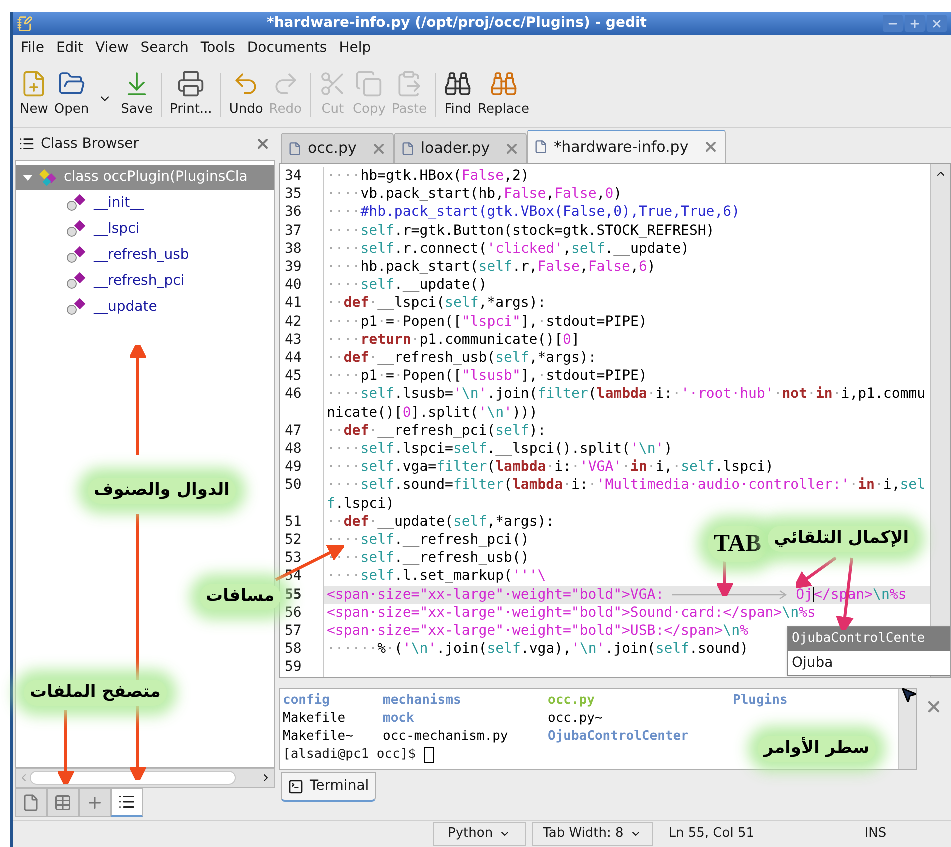  What do you see at coordinates (436, 303) in the screenshot?
I see `code-line: ··def·__lspci(self,*args):` at bounding box center [436, 303].